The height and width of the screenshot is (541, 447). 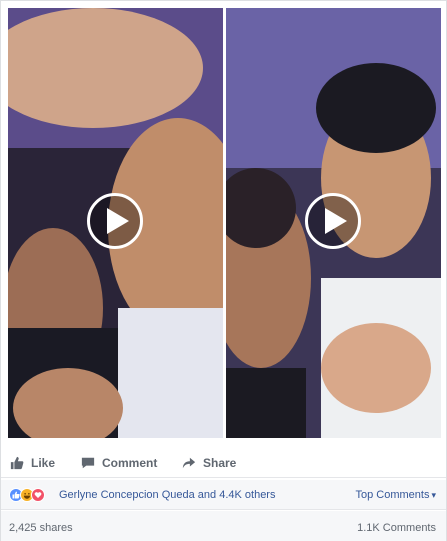 I want to click on thumbs-up-icon, so click(x=17, y=463).